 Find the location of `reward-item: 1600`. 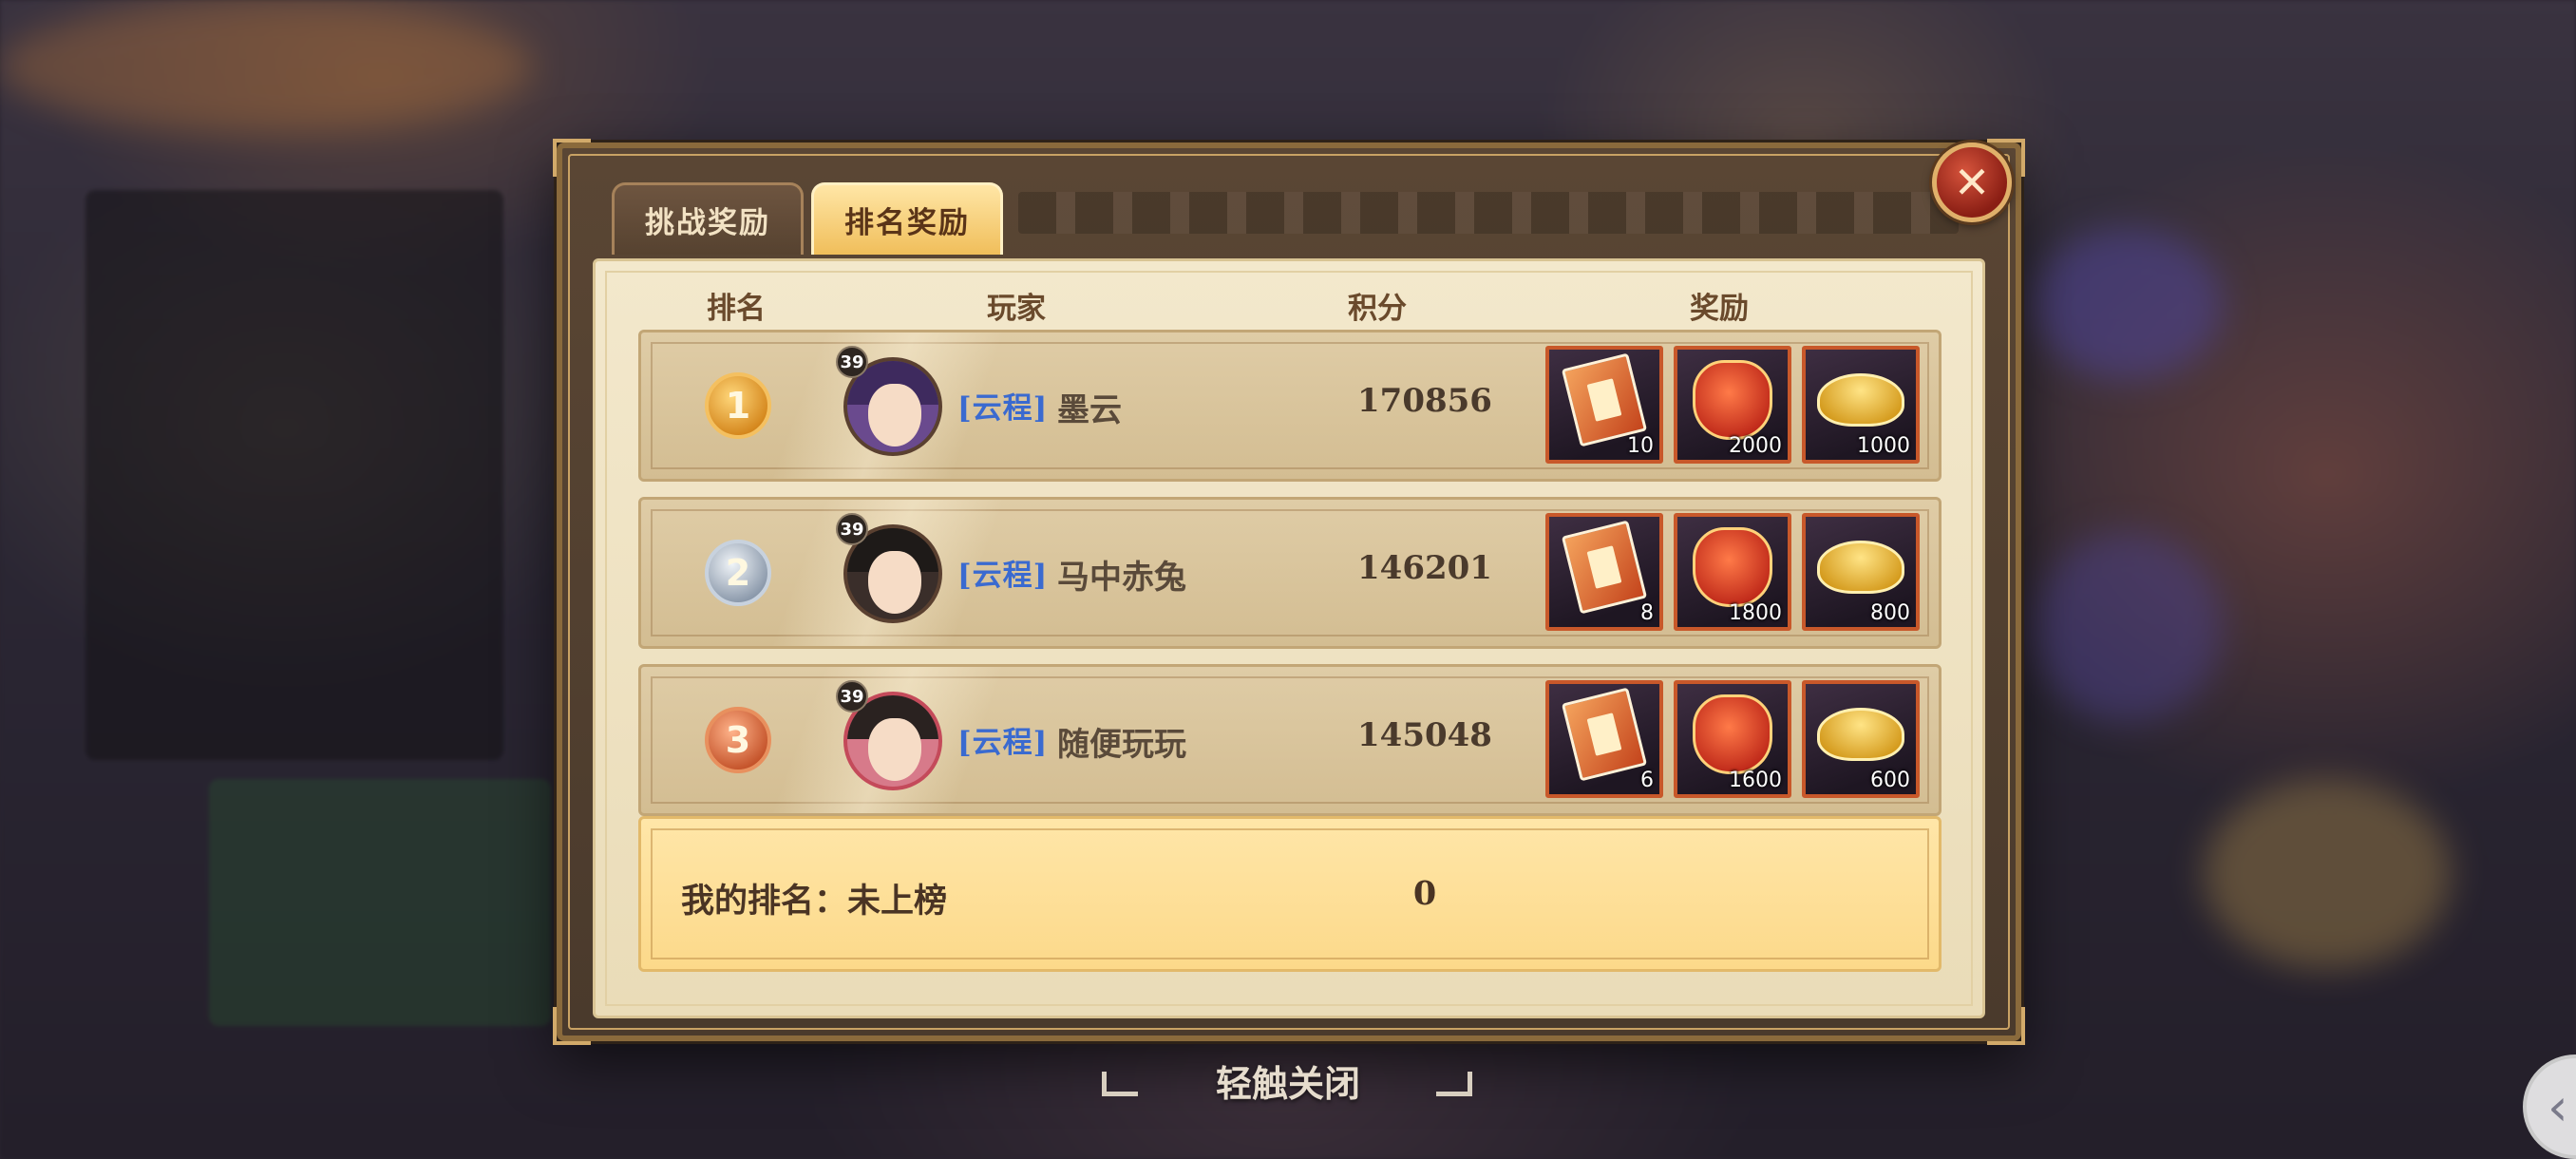

reward-item: 1600 is located at coordinates (1732, 739).